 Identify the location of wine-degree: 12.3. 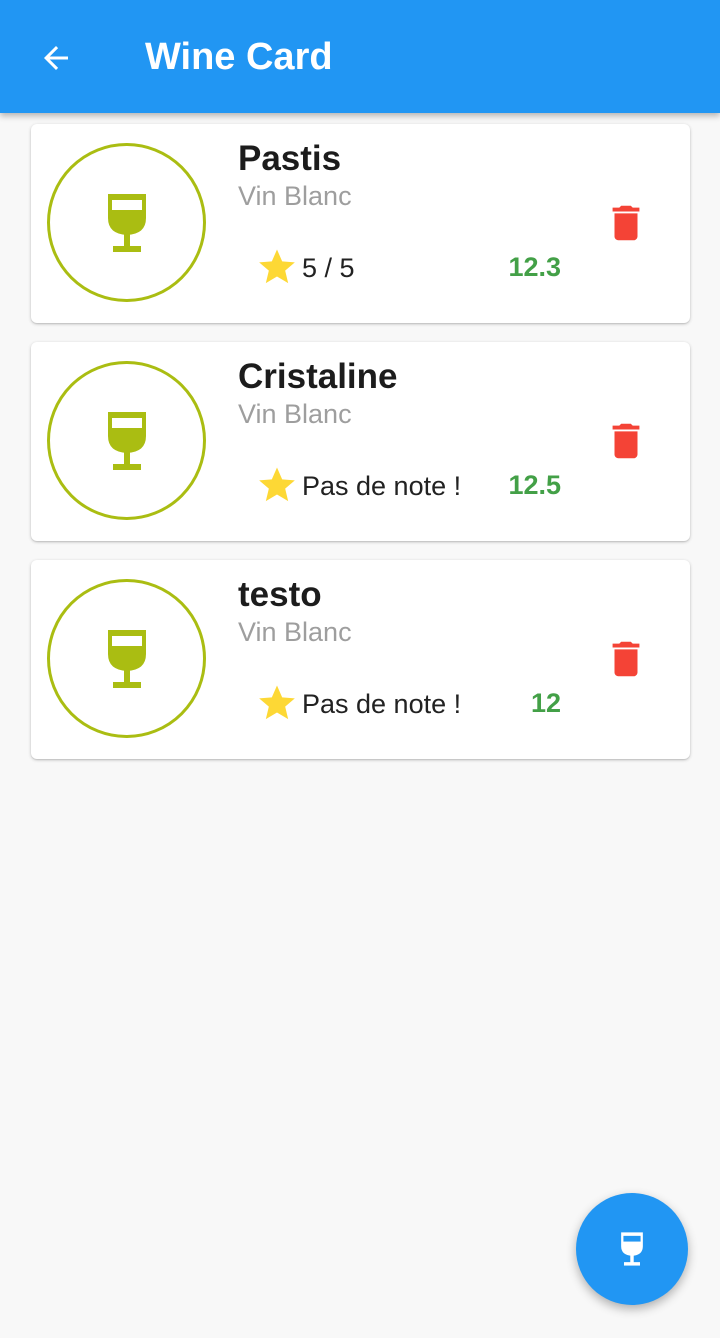
(534, 267).